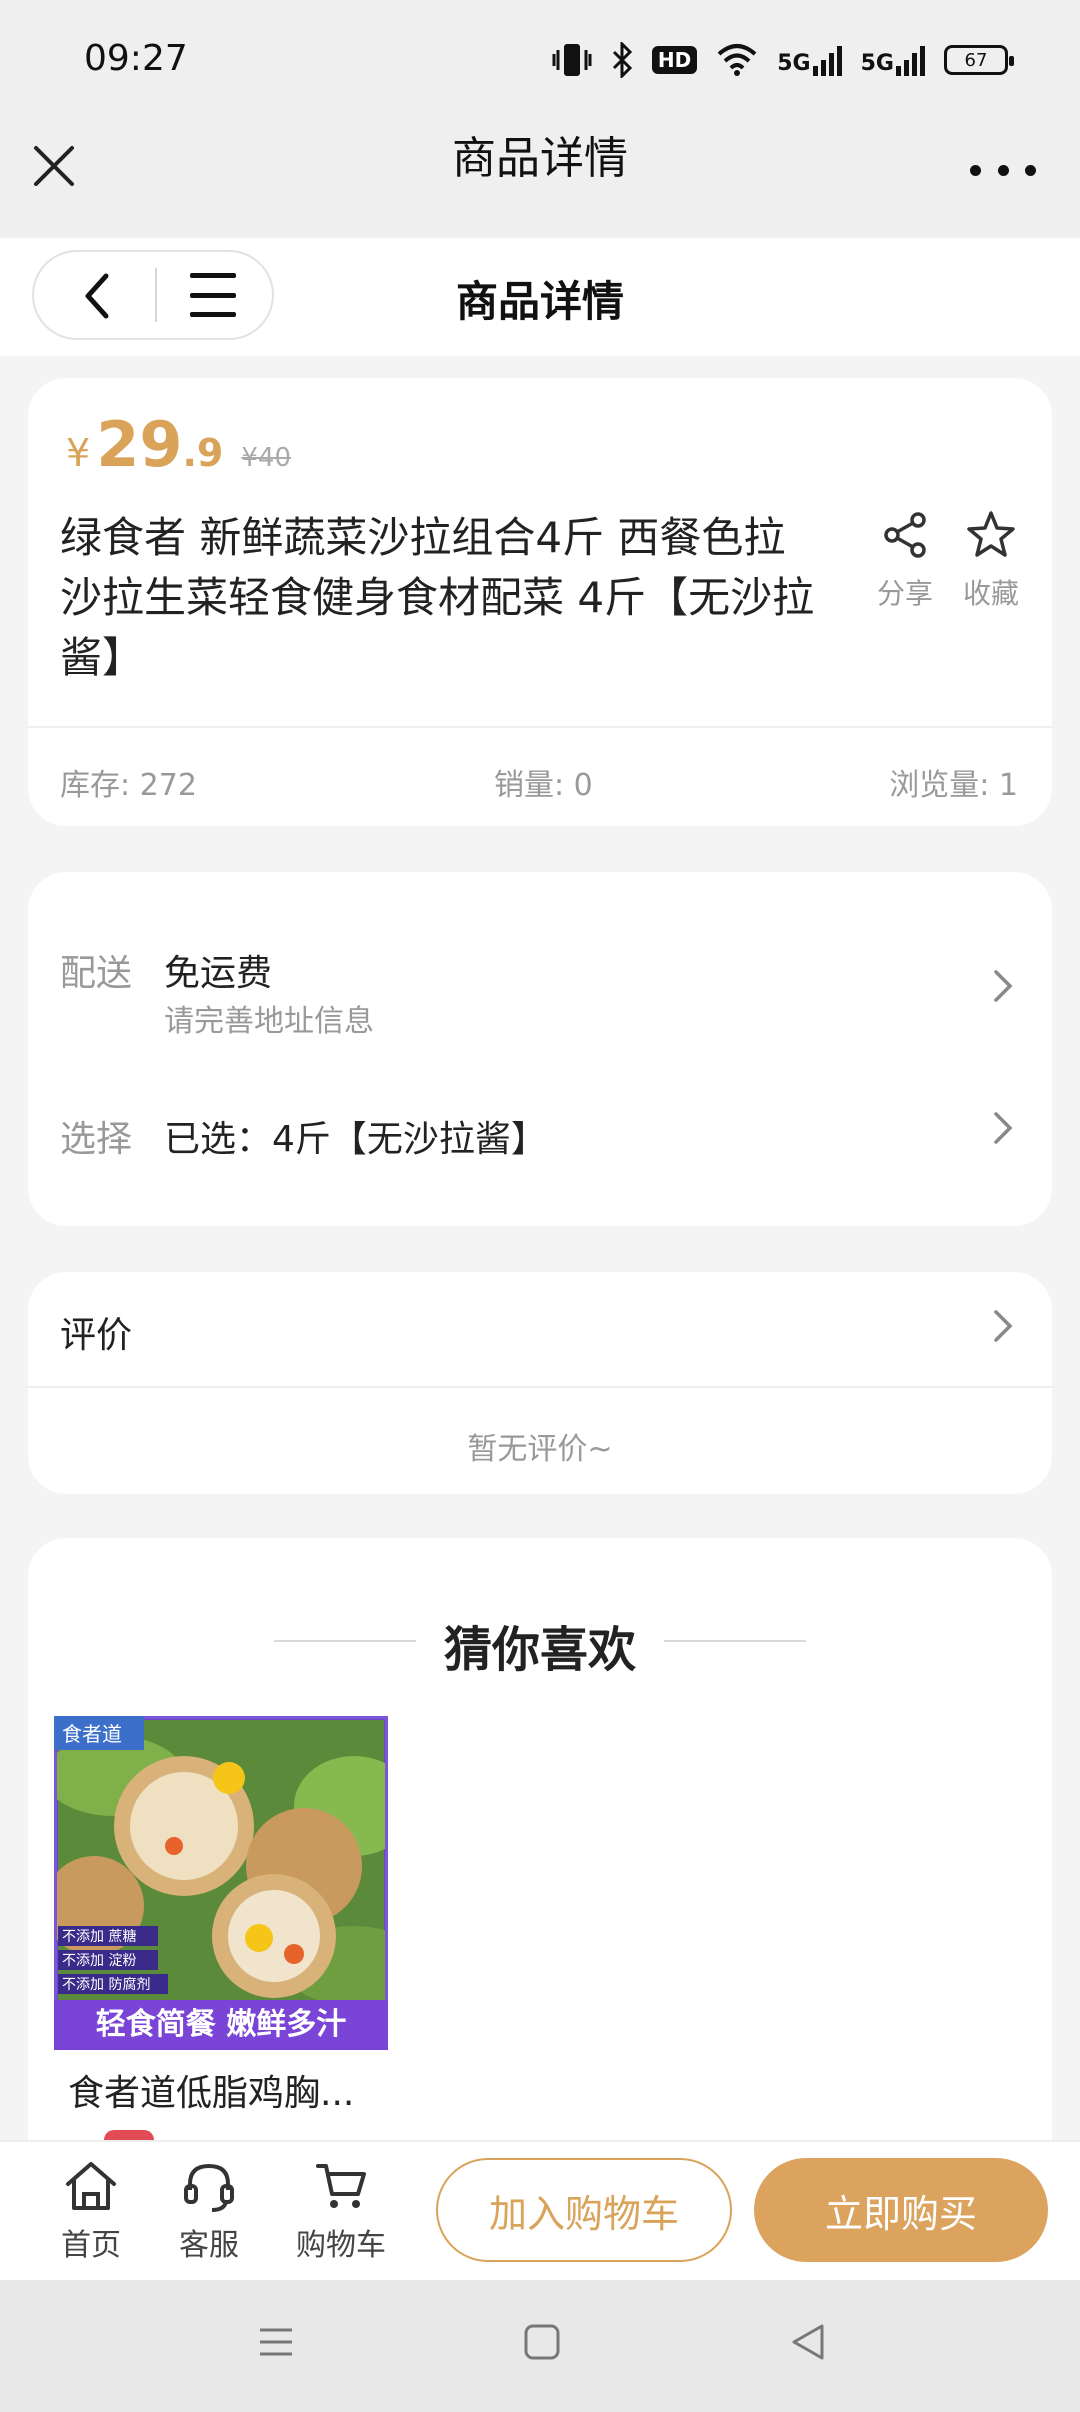 This screenshot has height=2412, width=1080. Describe the element at coordinates (540, 158) in the screenshot. I see `mini-program-title: 商品详情` at that location.